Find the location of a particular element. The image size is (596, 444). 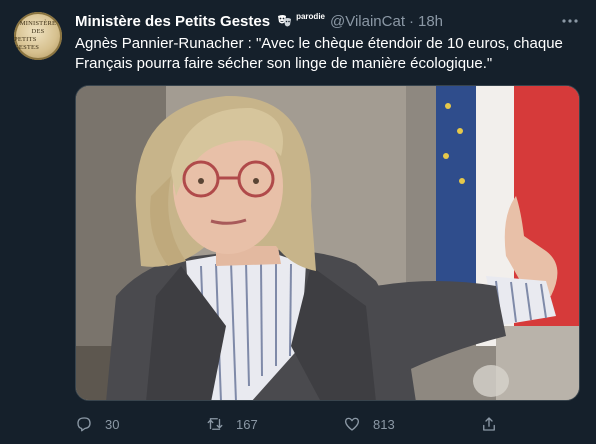

avatar: MINISTÈRE DES PETITS GESTES is located at coordinates (38, 36).